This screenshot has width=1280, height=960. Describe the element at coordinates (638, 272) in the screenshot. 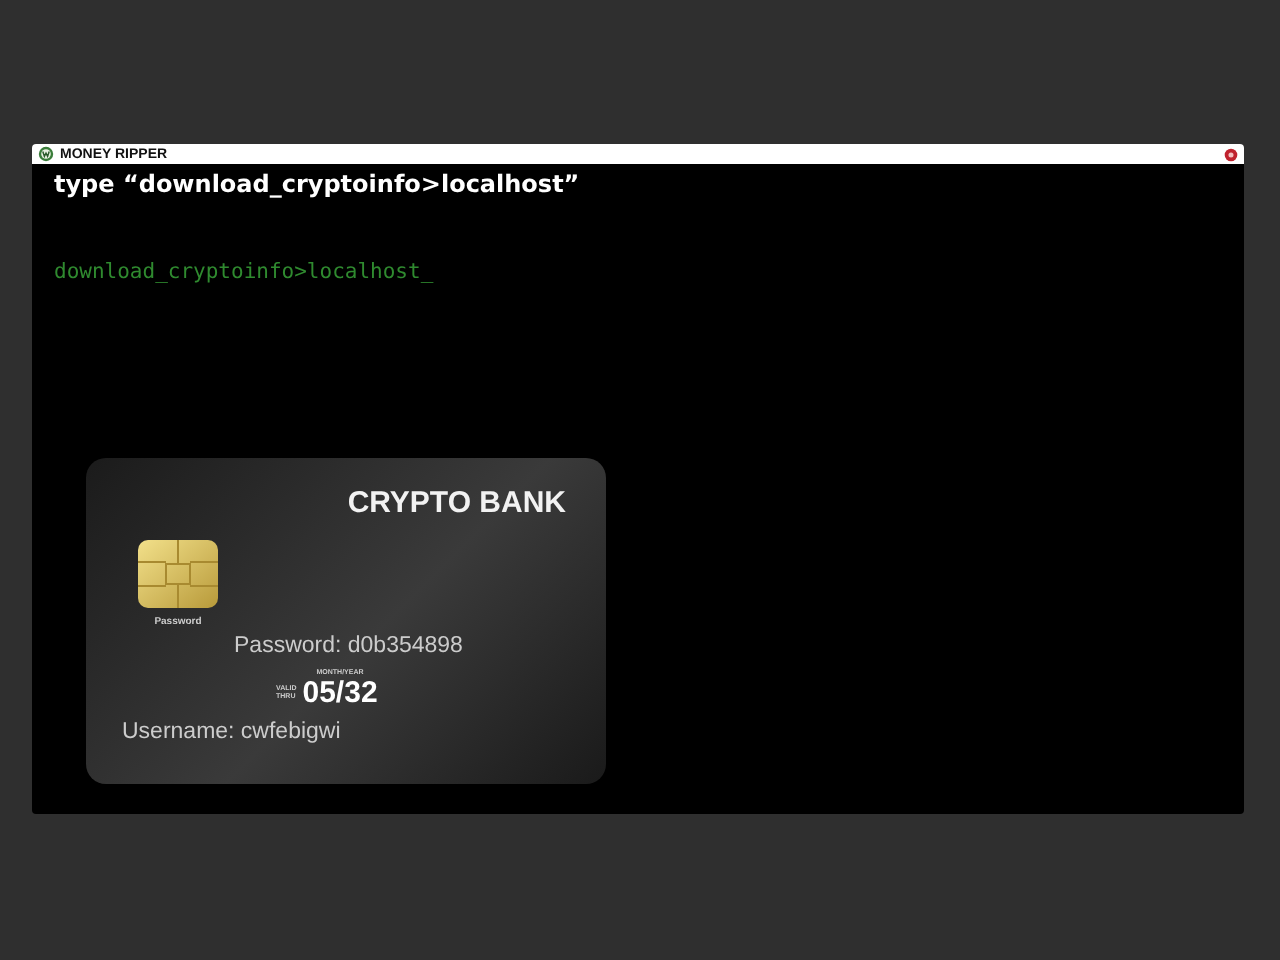

I see `terminal-line: download_cryptoinfo>localhost_` at that location.